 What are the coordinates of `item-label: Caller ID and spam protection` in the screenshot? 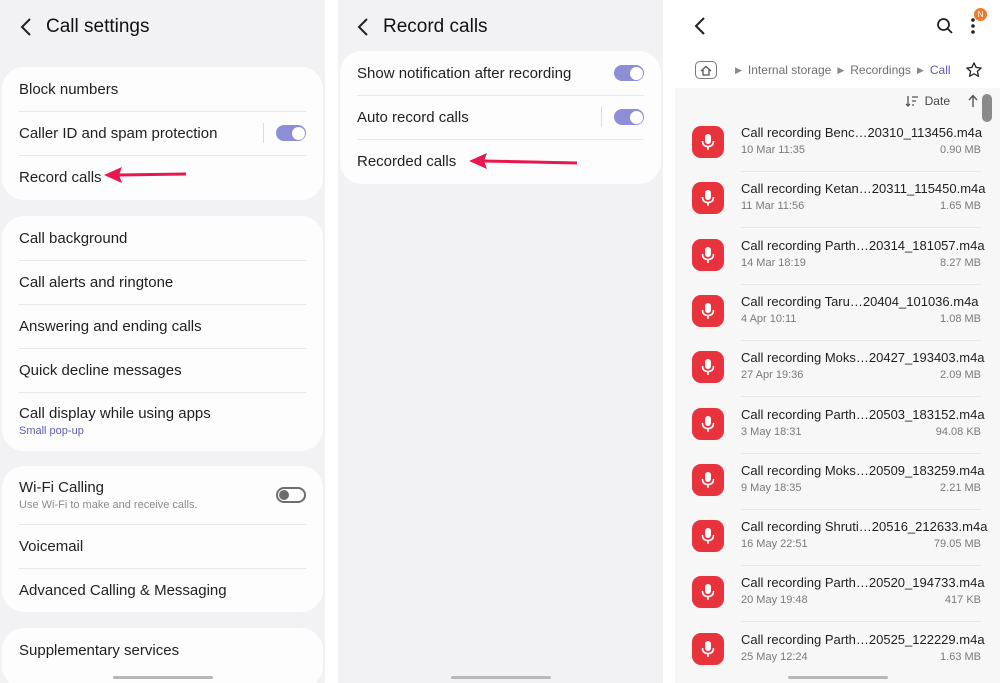 It's located at (118, 133).